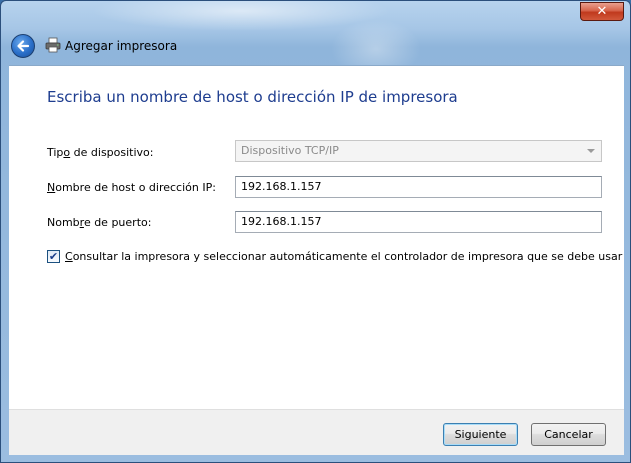  I want to click on back-button, so click(23, 46).